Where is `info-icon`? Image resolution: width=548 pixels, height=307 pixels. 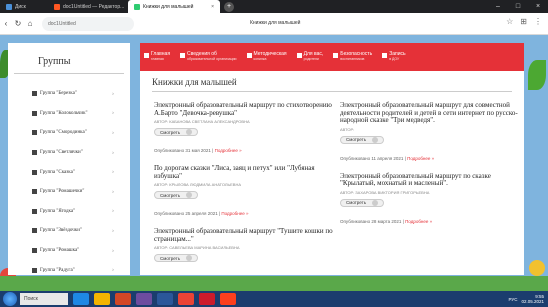 info-icon is located at coordinates (183, 55).